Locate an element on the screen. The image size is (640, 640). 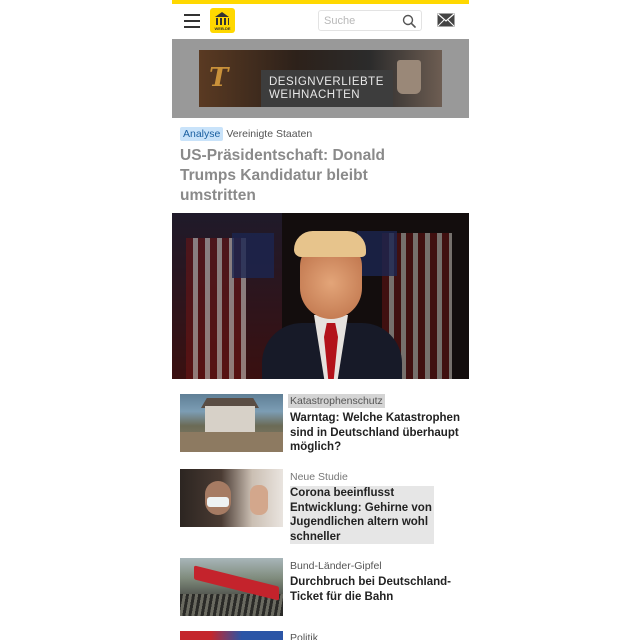
ad-creative: T DESIGNVERLIEBTE WEIHNACHTEN is located at coordinates (320, 78).